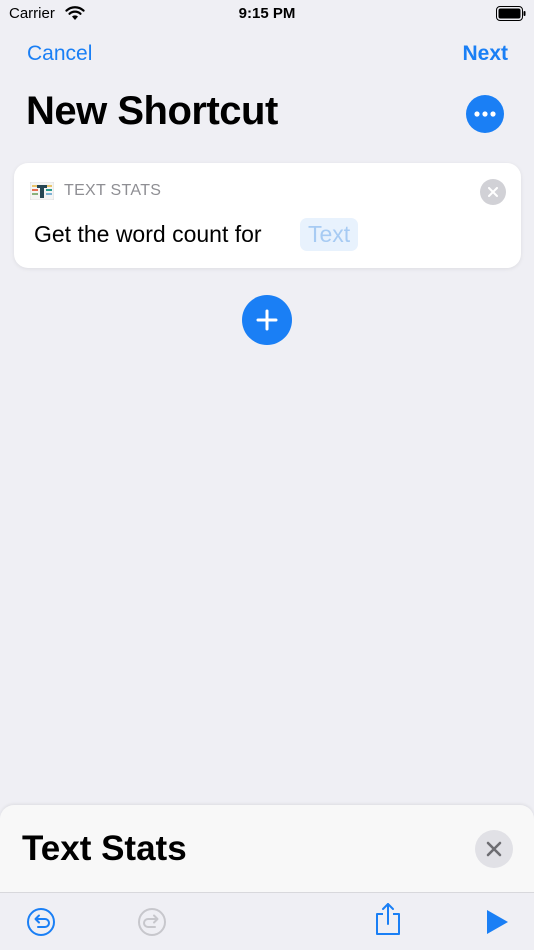 Image resolution: width=534 pixels, height=950 pixels. I want to click on editor-toolbar, so click(267, 921).